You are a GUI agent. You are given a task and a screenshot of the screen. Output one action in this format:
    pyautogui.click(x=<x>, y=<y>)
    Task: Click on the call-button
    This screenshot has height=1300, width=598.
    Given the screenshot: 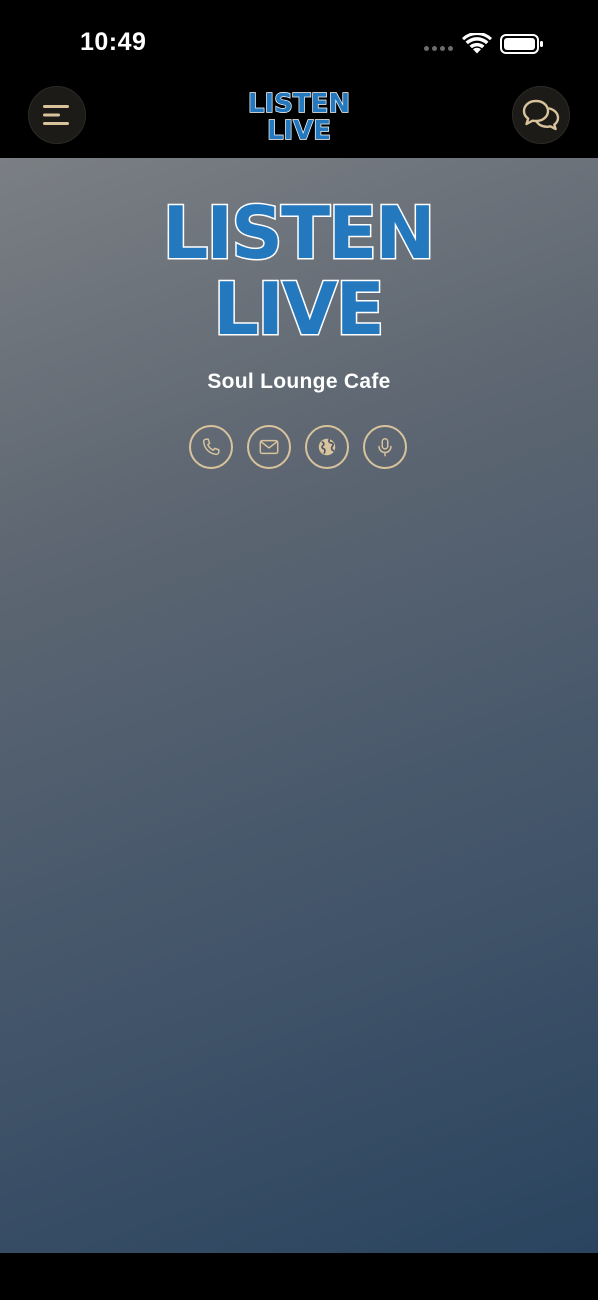 What is the action you would take?
    pyautogui.click(x=211, y=447)
    